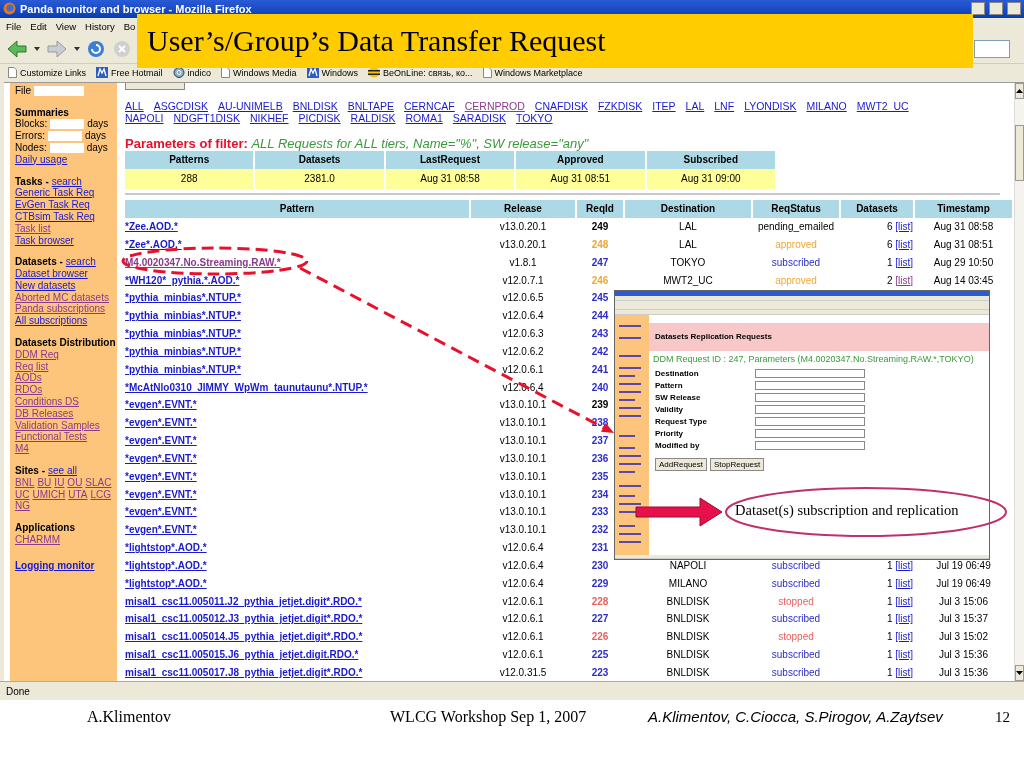  What do you see at coordinates (78, 494) in the screenshot?
I see `sidebar-link: UTA` at bounding box center [78, 494].